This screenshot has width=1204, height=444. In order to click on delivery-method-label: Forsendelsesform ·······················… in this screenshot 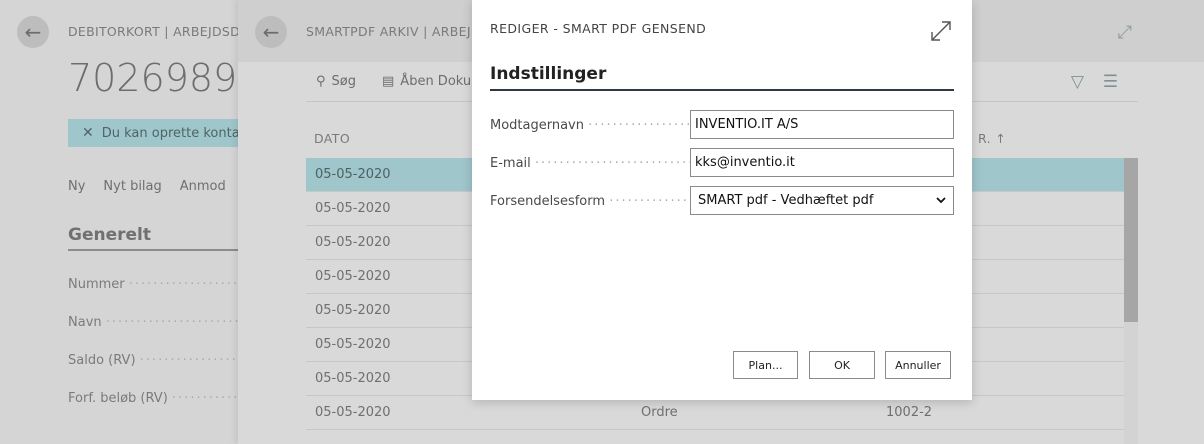, I will do `click(590, 201)`.